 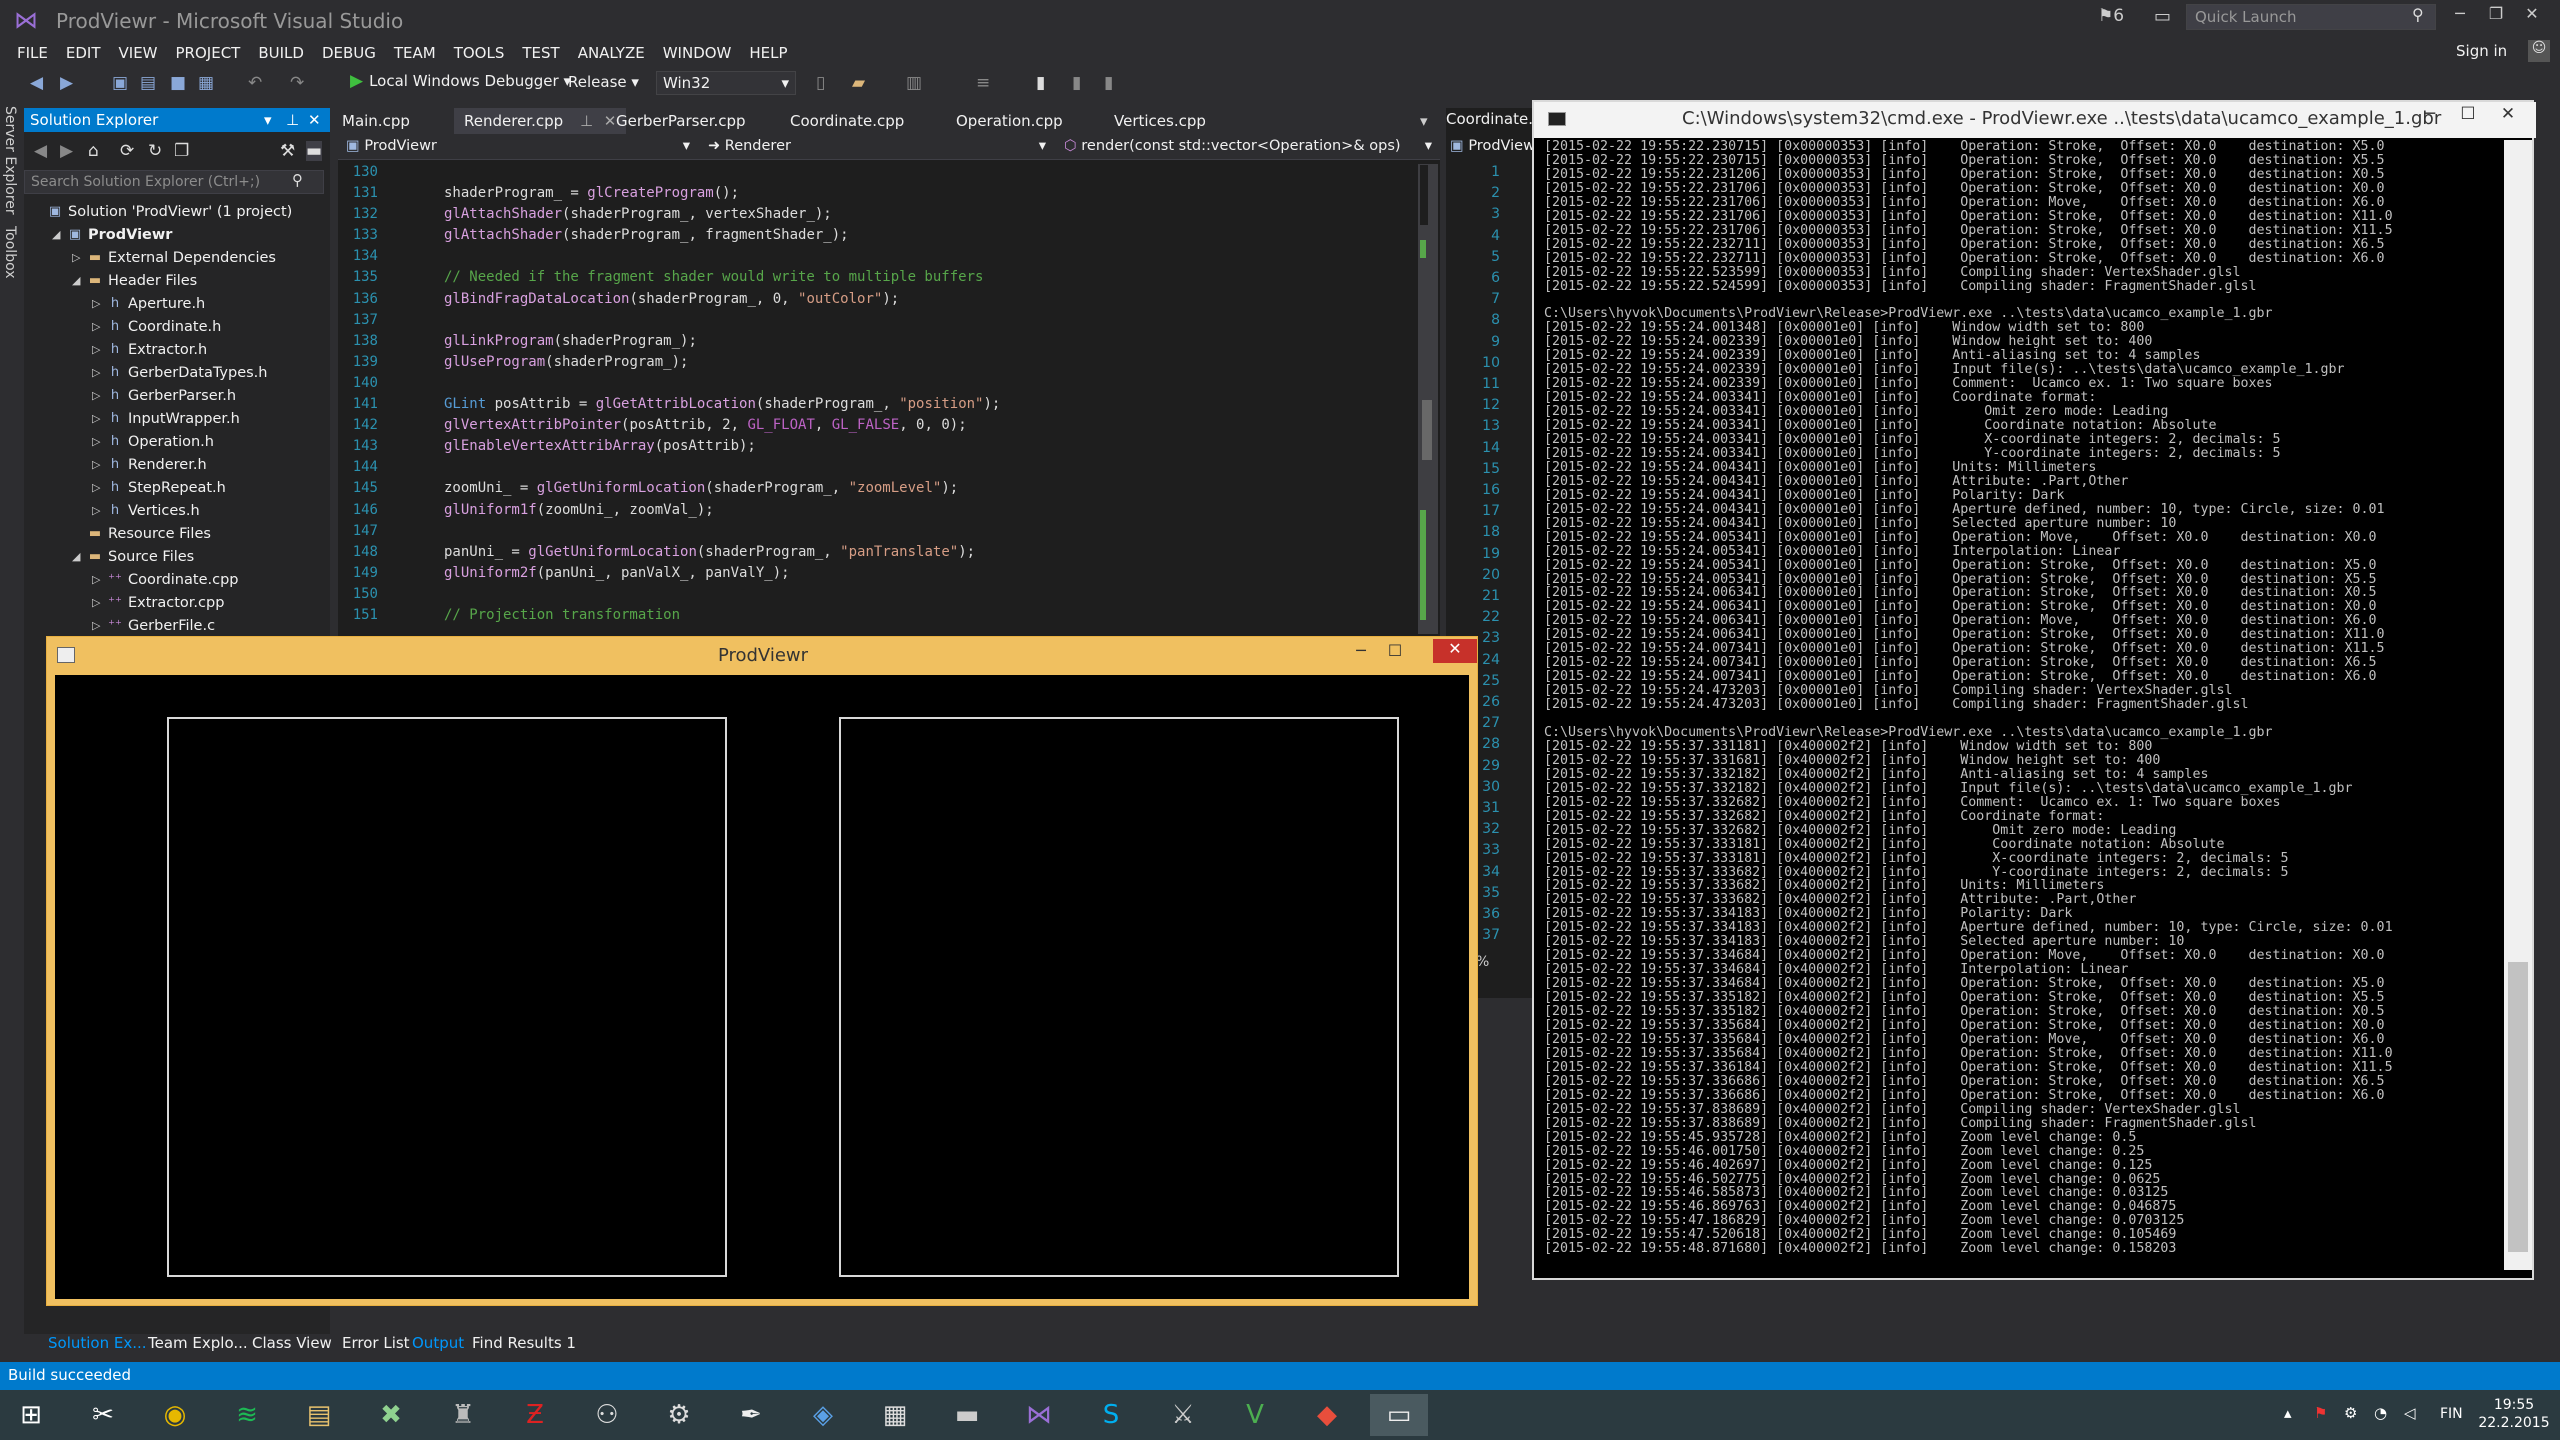 What do you see at coordinates (697, 53) in the screenshot?
I see `menu-window: WINDOW` at bounding box center [697, 53].